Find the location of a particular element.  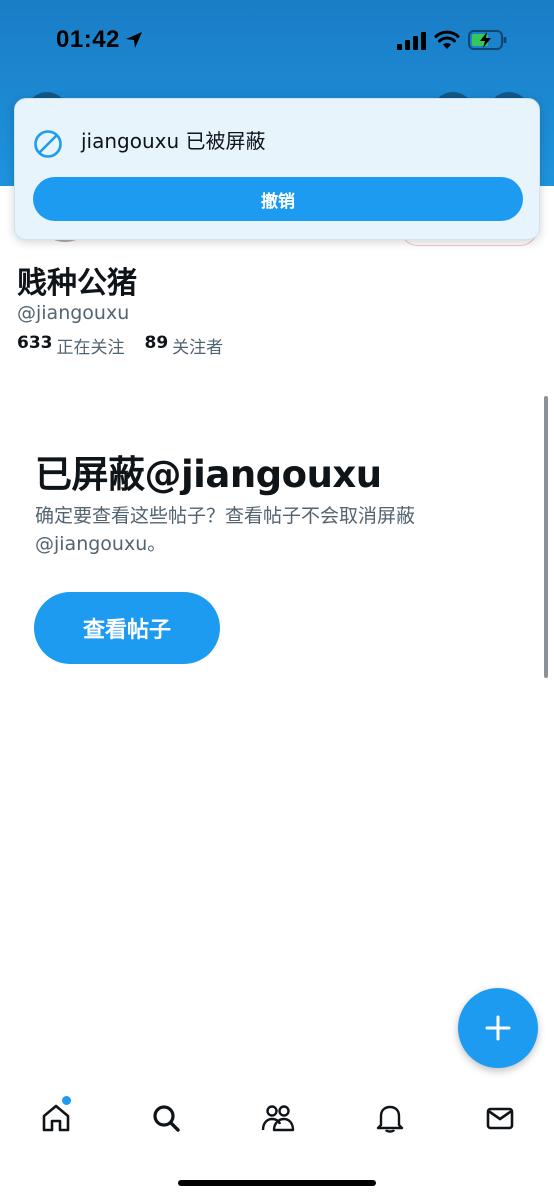

blocked-description: 确定要查看这些帖子？查看帖子不会取消屏蔽 @jiangouxu。 is located at coordinates (225, 530).